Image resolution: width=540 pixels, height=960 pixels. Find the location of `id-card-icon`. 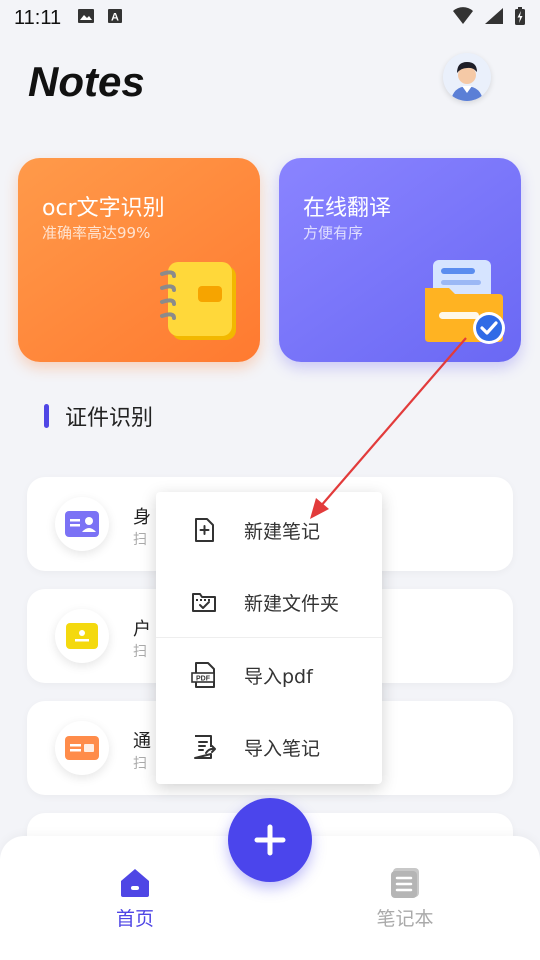

id-card-icon is located at coordinates (82, 524).